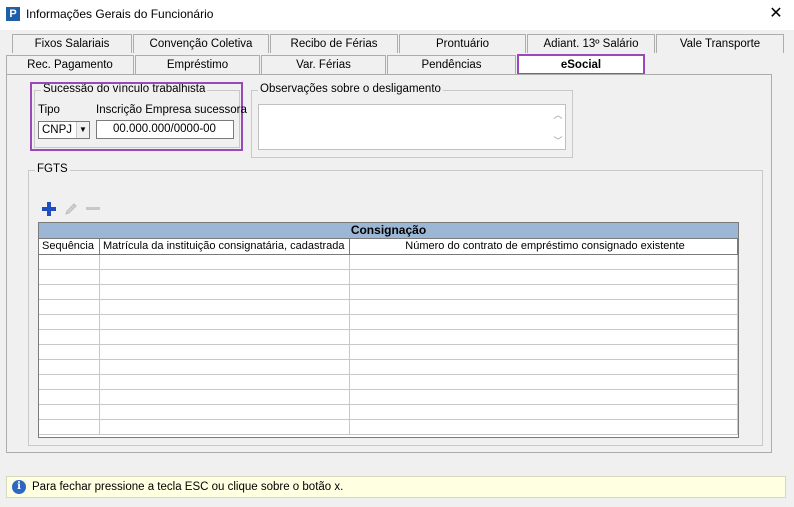 Image resolution: width=794 pixels, height=507 pixels. Describe the element at coordinates (334, 43) in the screenshot. I see `tab-recibo-de-ferias: Recibo de Férias` at that location.